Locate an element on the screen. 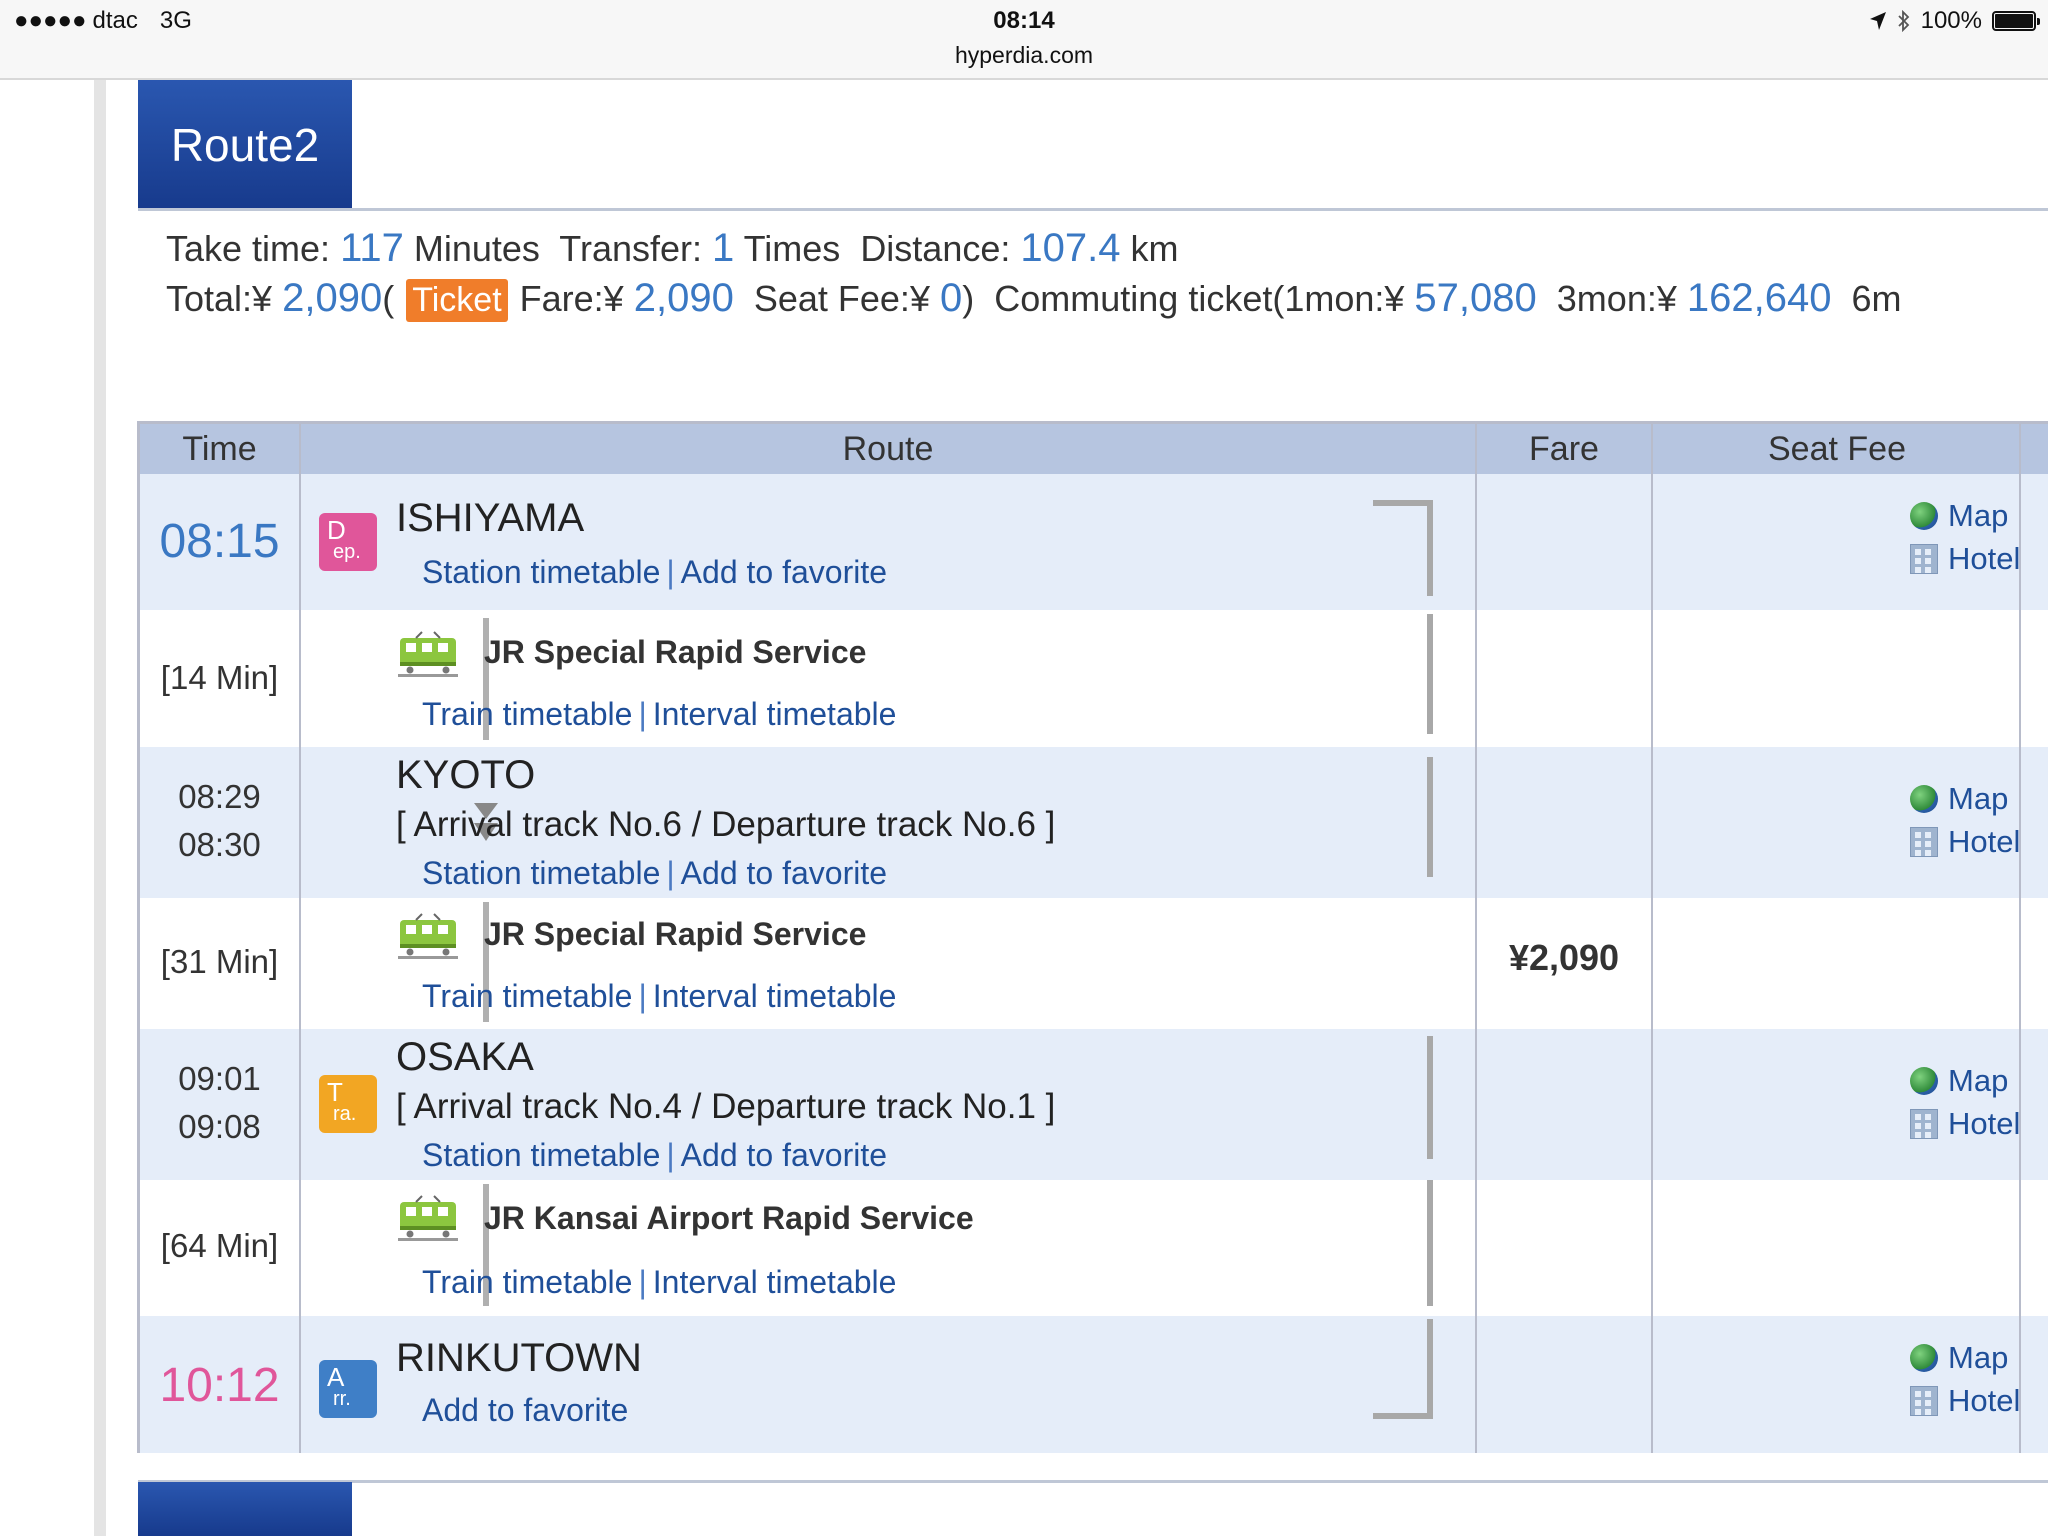  departure-time: 08:30 is located at coordinates (219, 844).